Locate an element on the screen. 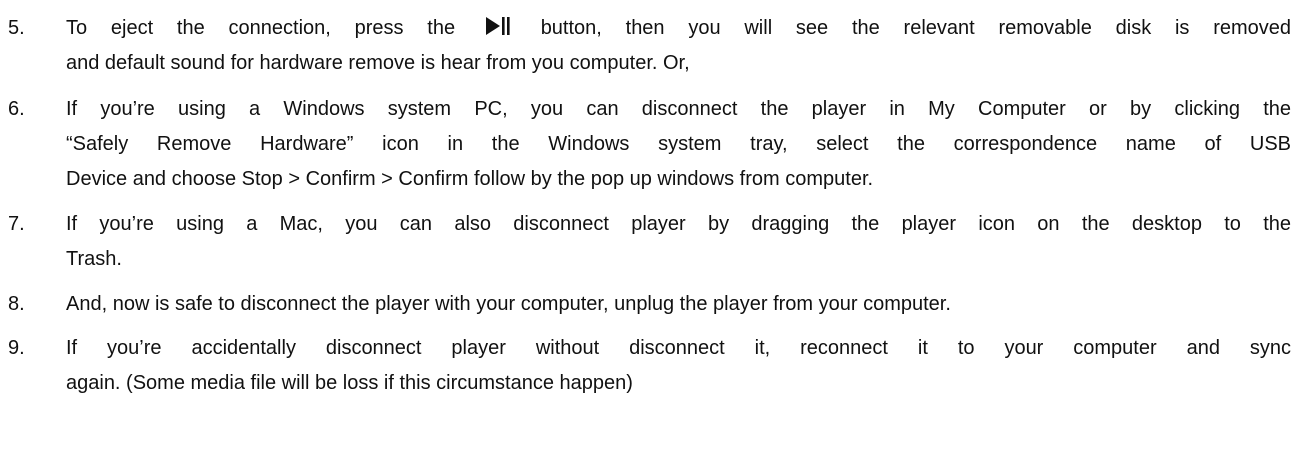 The width and height of the screenshot is (1305, 471). item-7-line-2: Trash. is located at coordinates (94, 259).